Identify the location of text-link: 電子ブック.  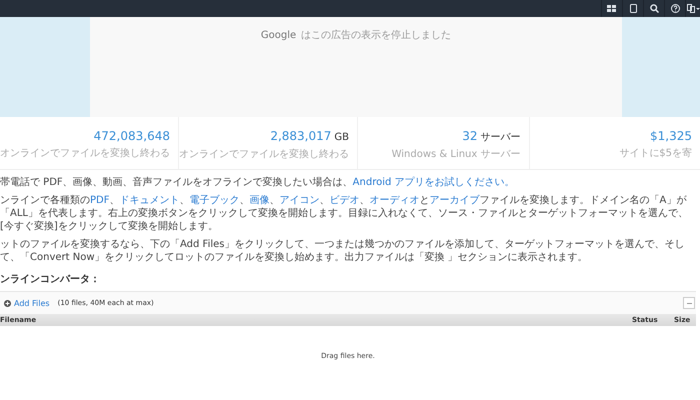
(214, 200).